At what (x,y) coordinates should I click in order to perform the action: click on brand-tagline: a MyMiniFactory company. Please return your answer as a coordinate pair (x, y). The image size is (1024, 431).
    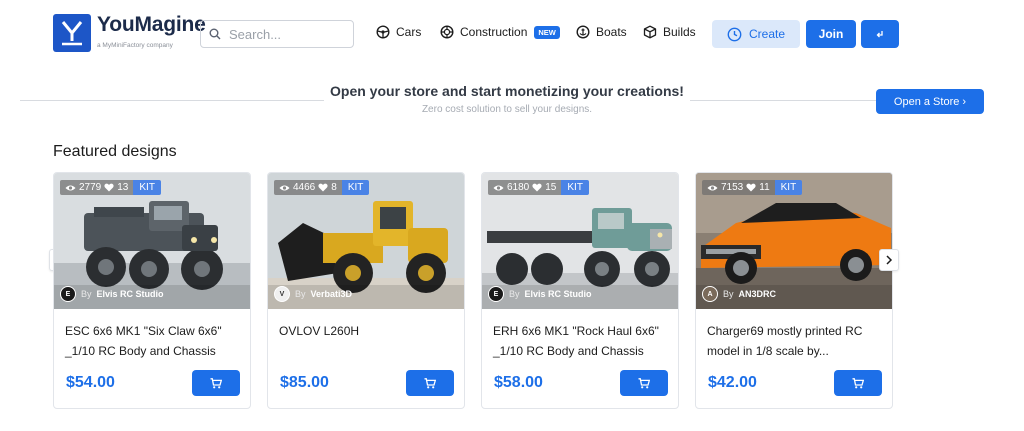
    Looking at the image, I should click on (135, 45).